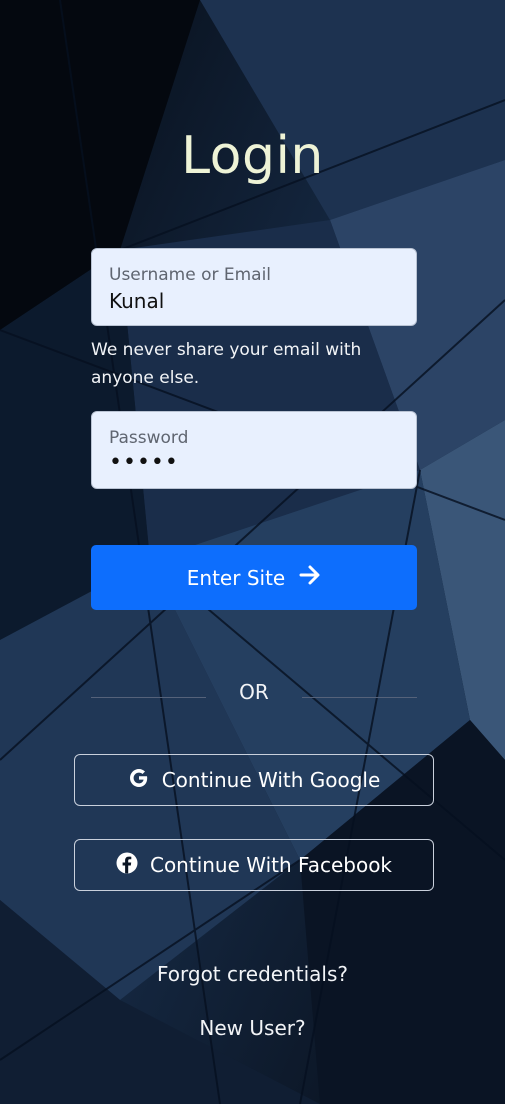  What do you see at coordinates (254, 450) in the screenshot?
I see `password-field: Password •••••` at bounding box center [254, 450].